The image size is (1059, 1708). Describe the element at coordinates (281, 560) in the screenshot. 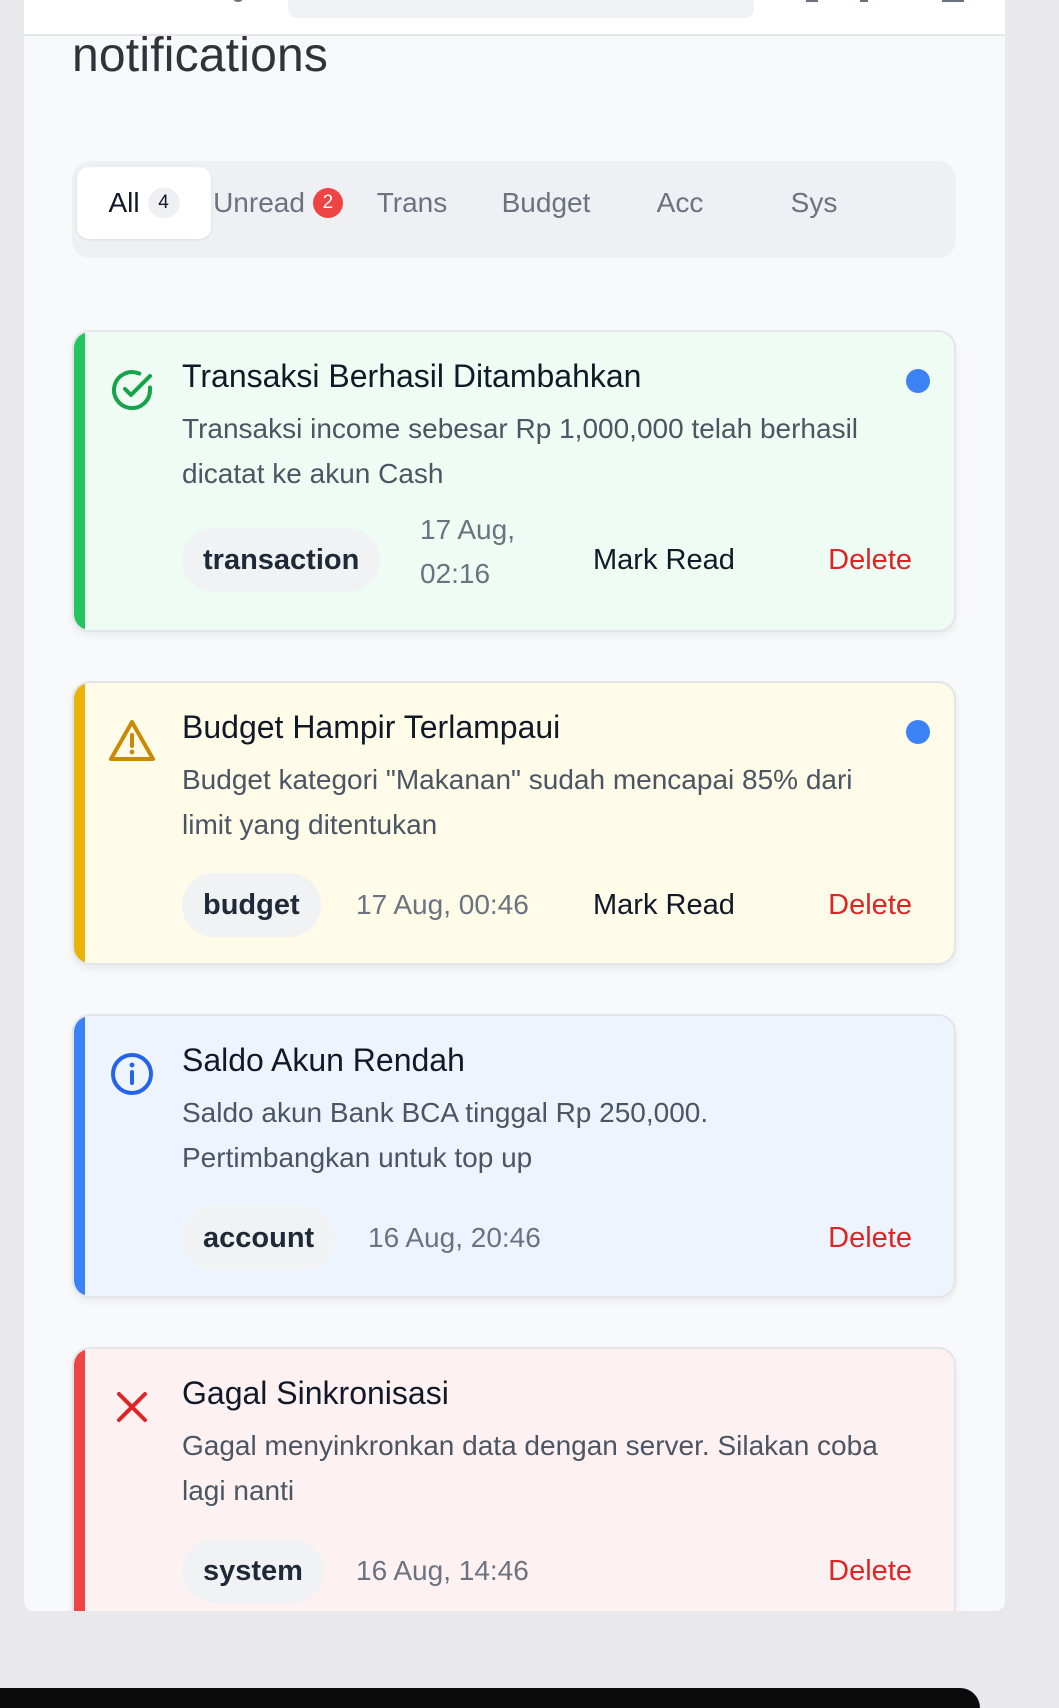

I see `category-tag: transaction` at that location.